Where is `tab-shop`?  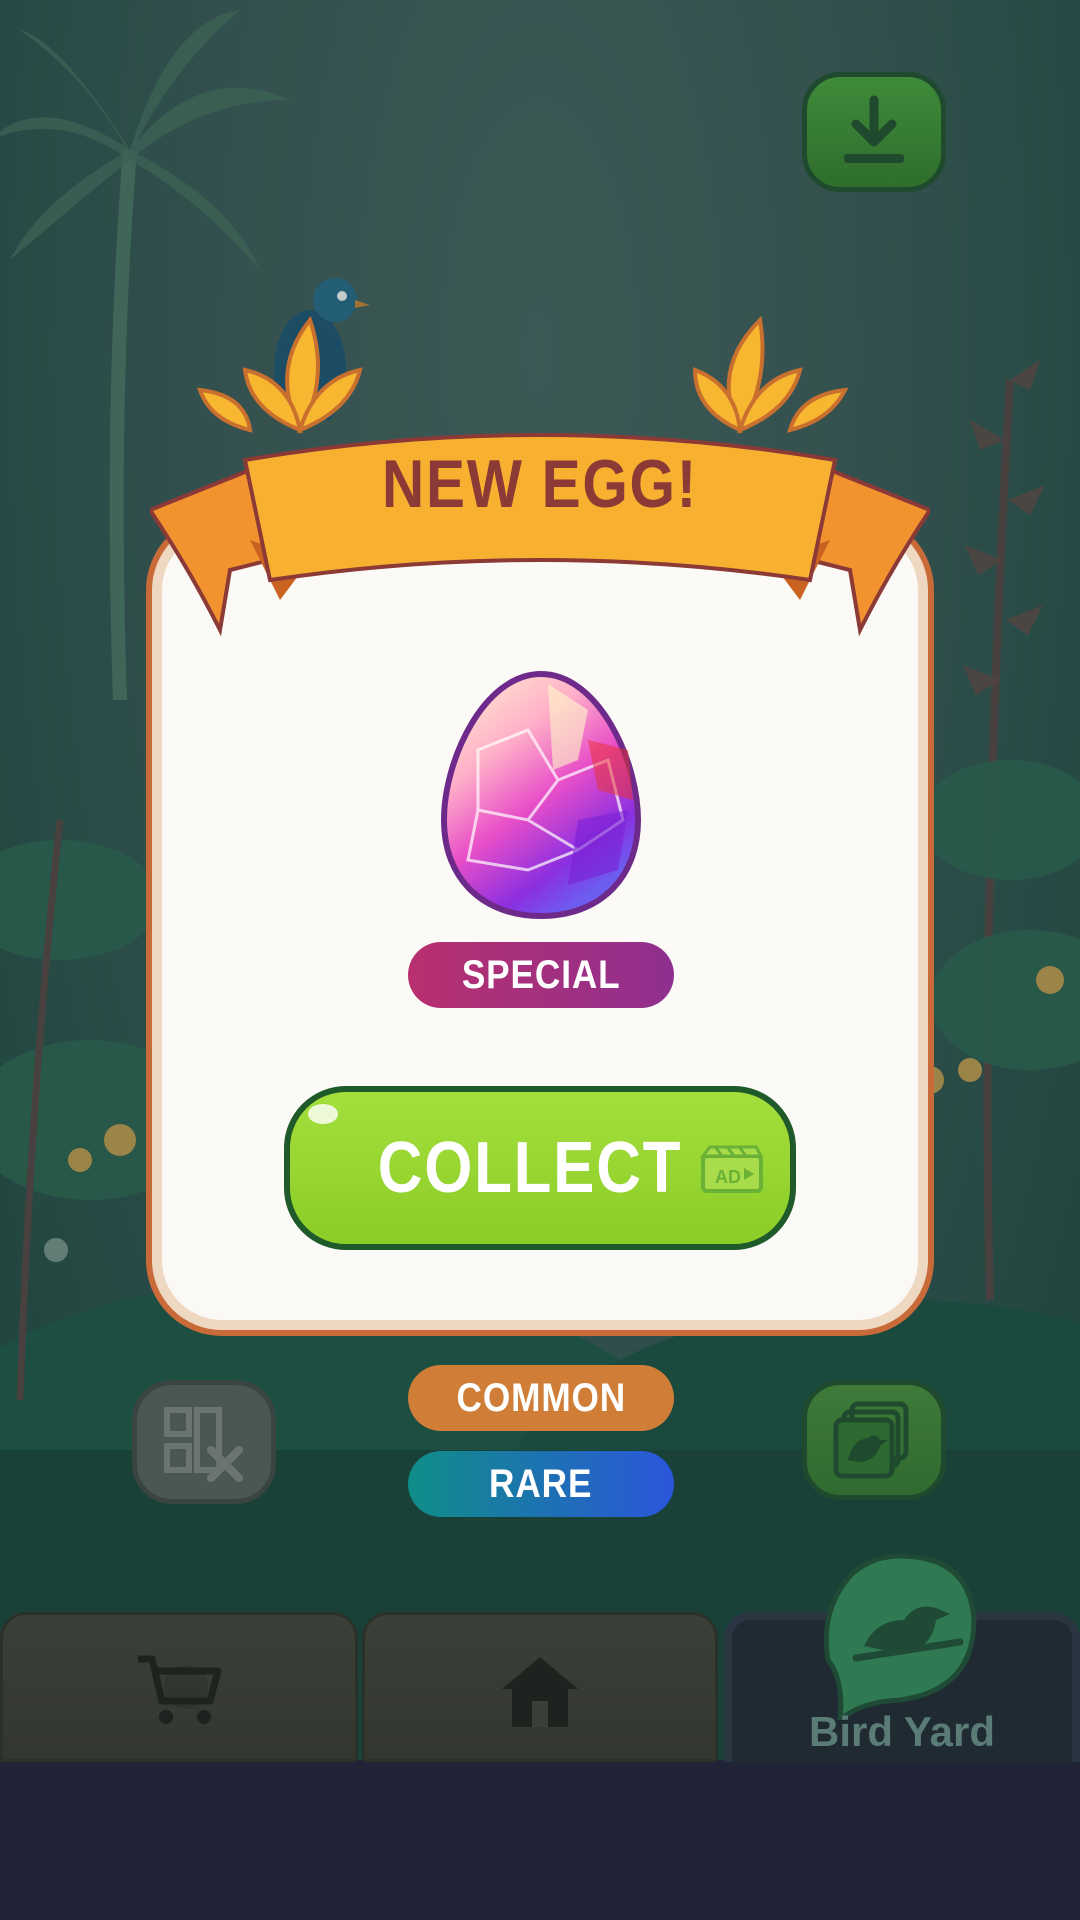 tab-shop is located at coordinates (179, 1687).